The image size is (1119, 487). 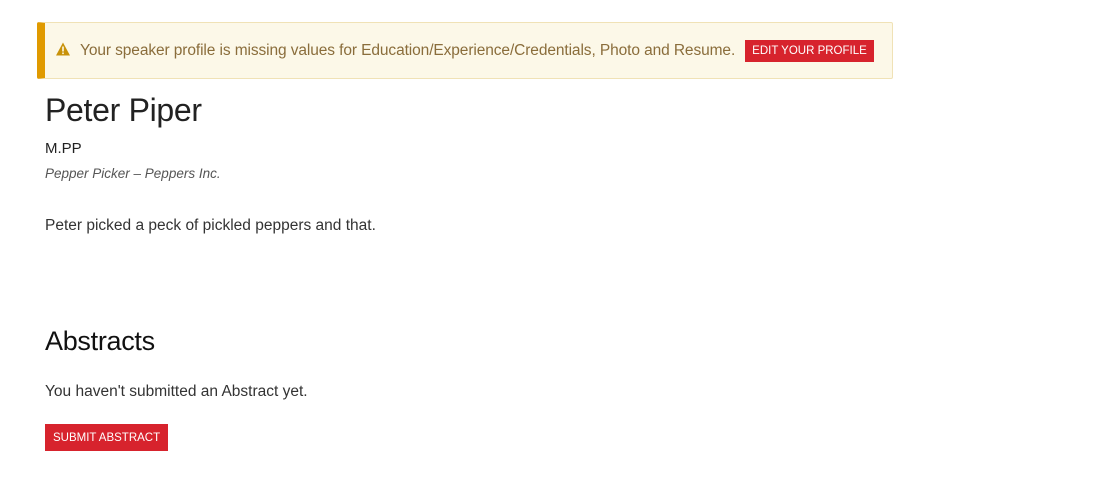 What do you see at coordinates (133, 173) in the screenshot?
I see `speaker-position: Pepper Picker – Peppers Inc.` at bounding box center [133, 173].